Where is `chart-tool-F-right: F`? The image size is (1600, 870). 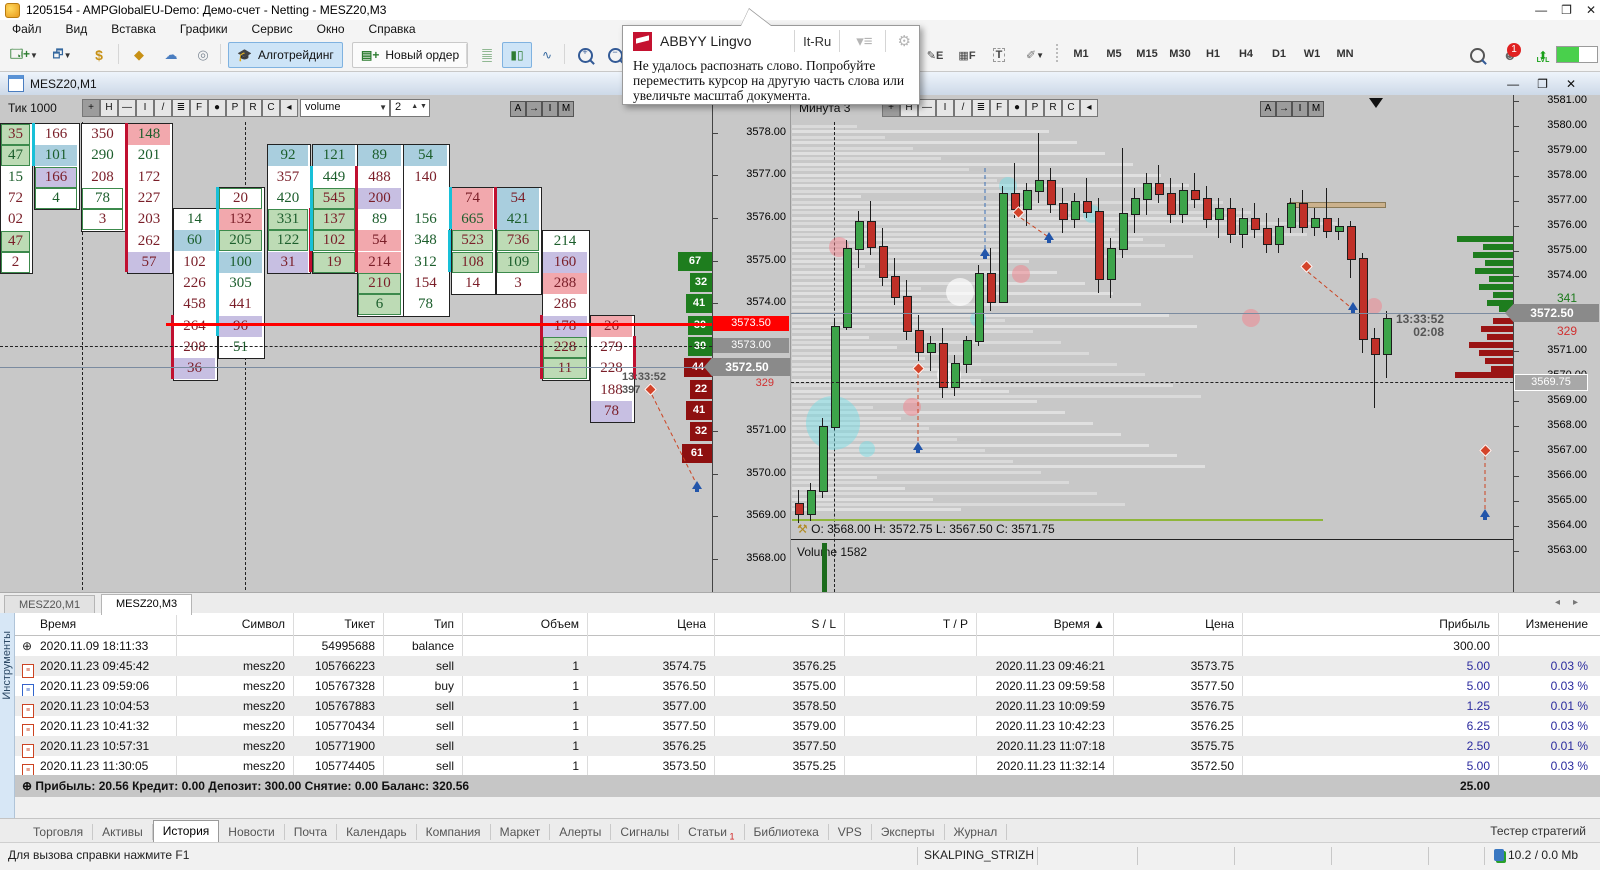
chart-tool-F-right: F is located at coordinates (999, 108).